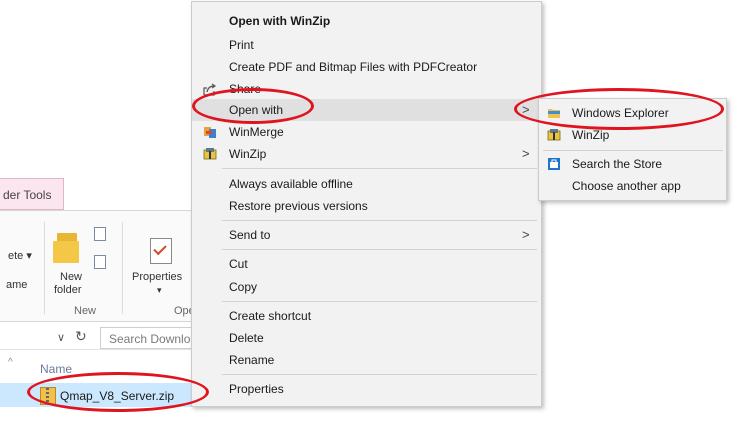 Image resolution: width=750 pixels, height=425 pixels. What do you see at coordinates (20, 255) in the screenshot?
I see `delete-button: ete ▾` at bounding box center [20, 255].